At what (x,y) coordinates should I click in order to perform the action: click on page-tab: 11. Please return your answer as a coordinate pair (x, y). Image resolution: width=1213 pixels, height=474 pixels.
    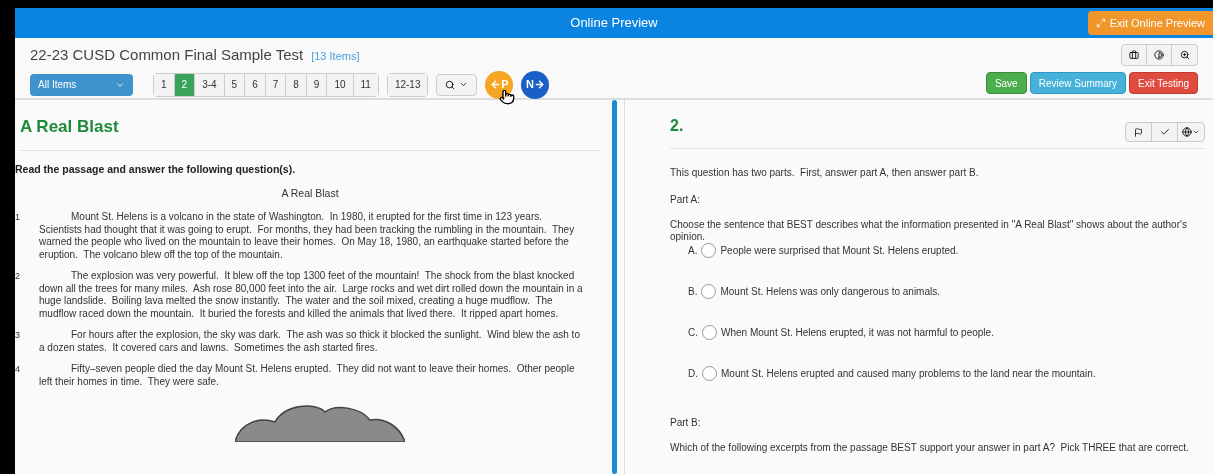
    Looking at the image, I should click on (365, 84).